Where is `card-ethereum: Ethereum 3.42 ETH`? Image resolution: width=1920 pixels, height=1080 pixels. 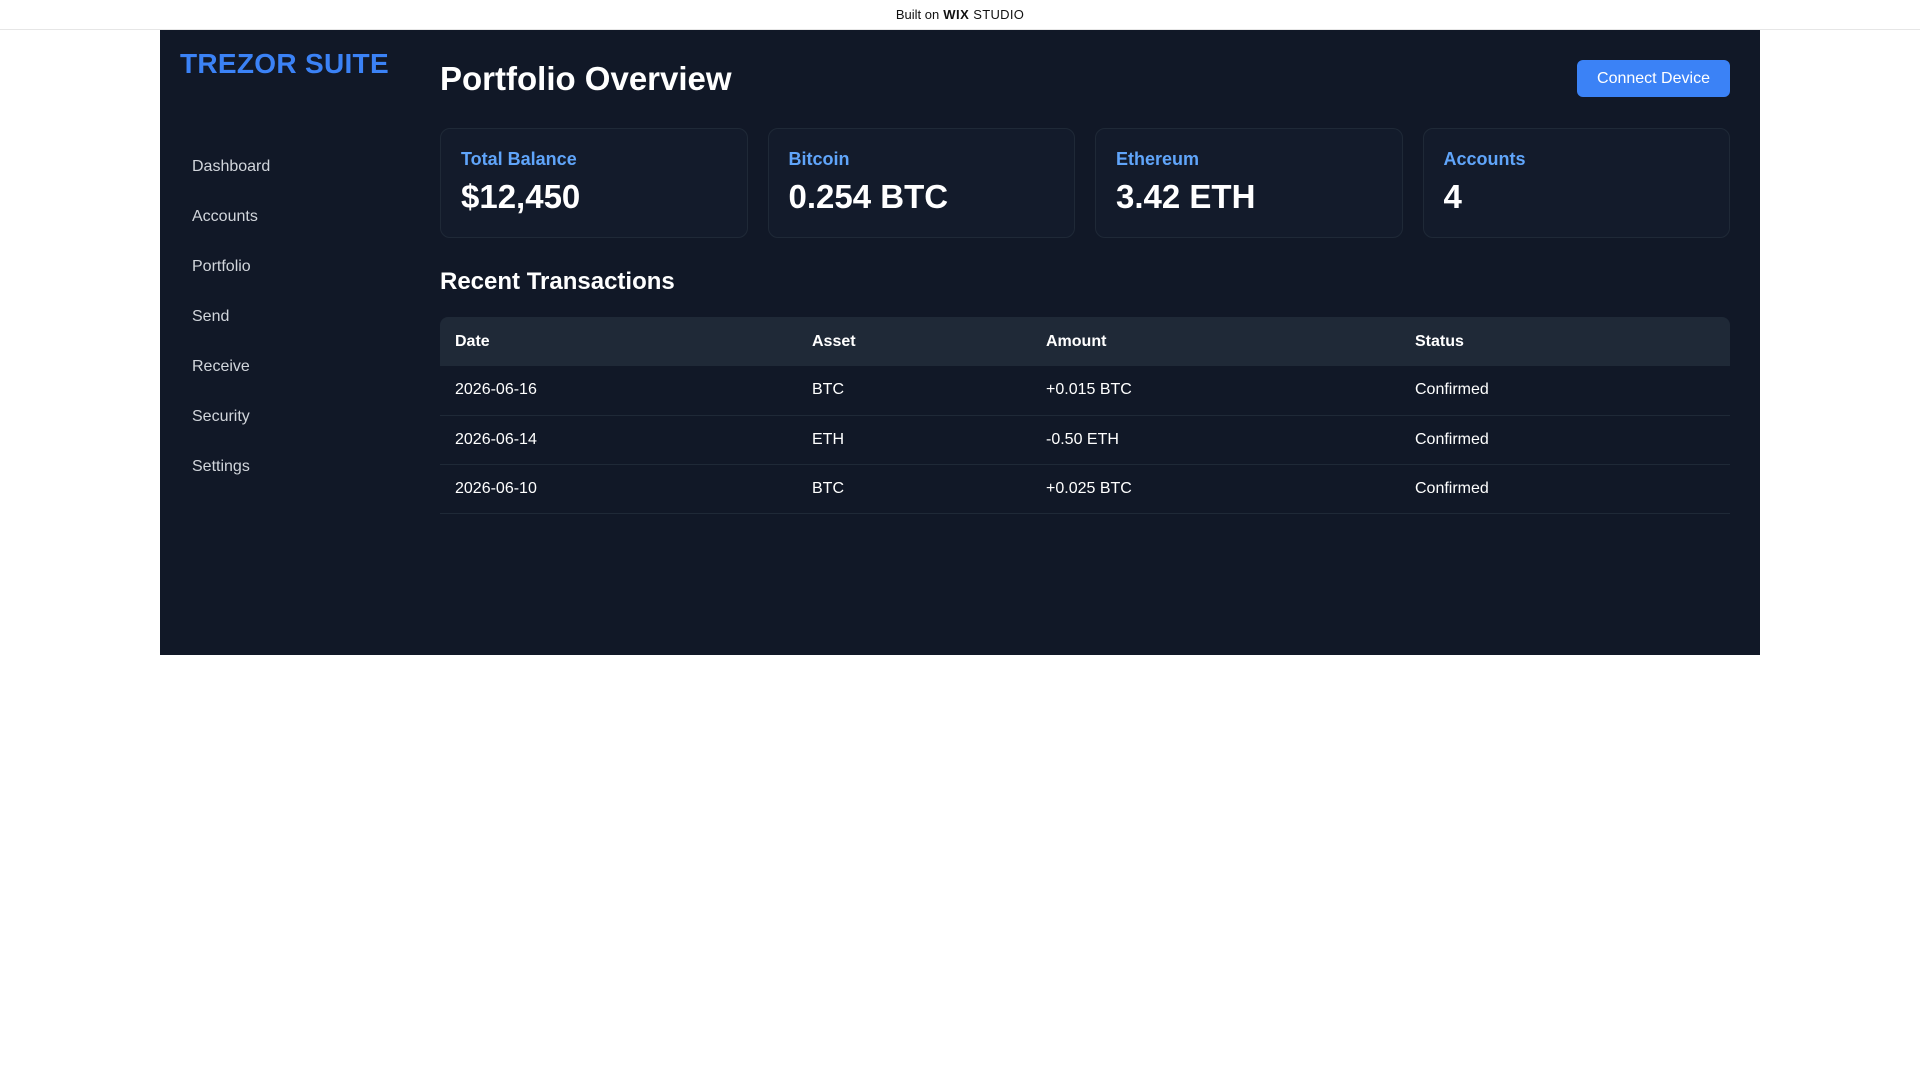
card-ethereum: Ethereum 3.42 ETH is located at coordinates (1249, 183).